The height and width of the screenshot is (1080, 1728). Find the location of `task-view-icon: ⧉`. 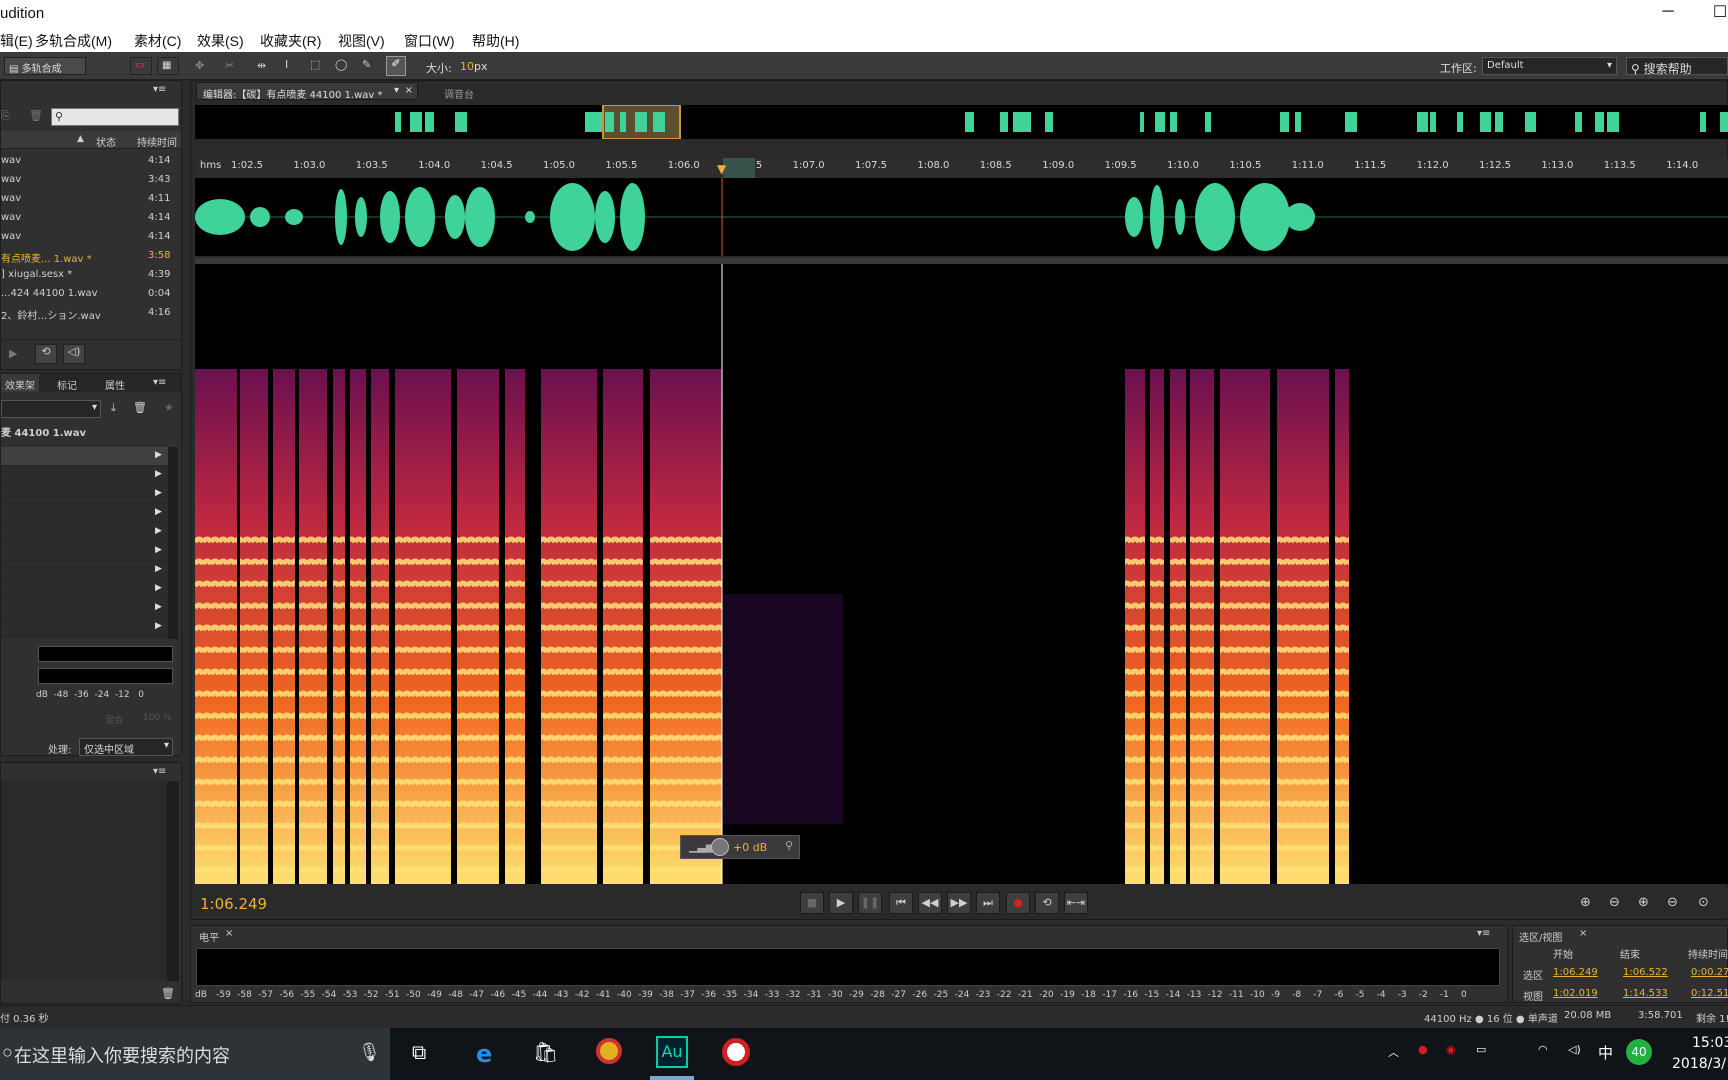

task-view-icon: ⧉ is located at coordinates (419, 1052).